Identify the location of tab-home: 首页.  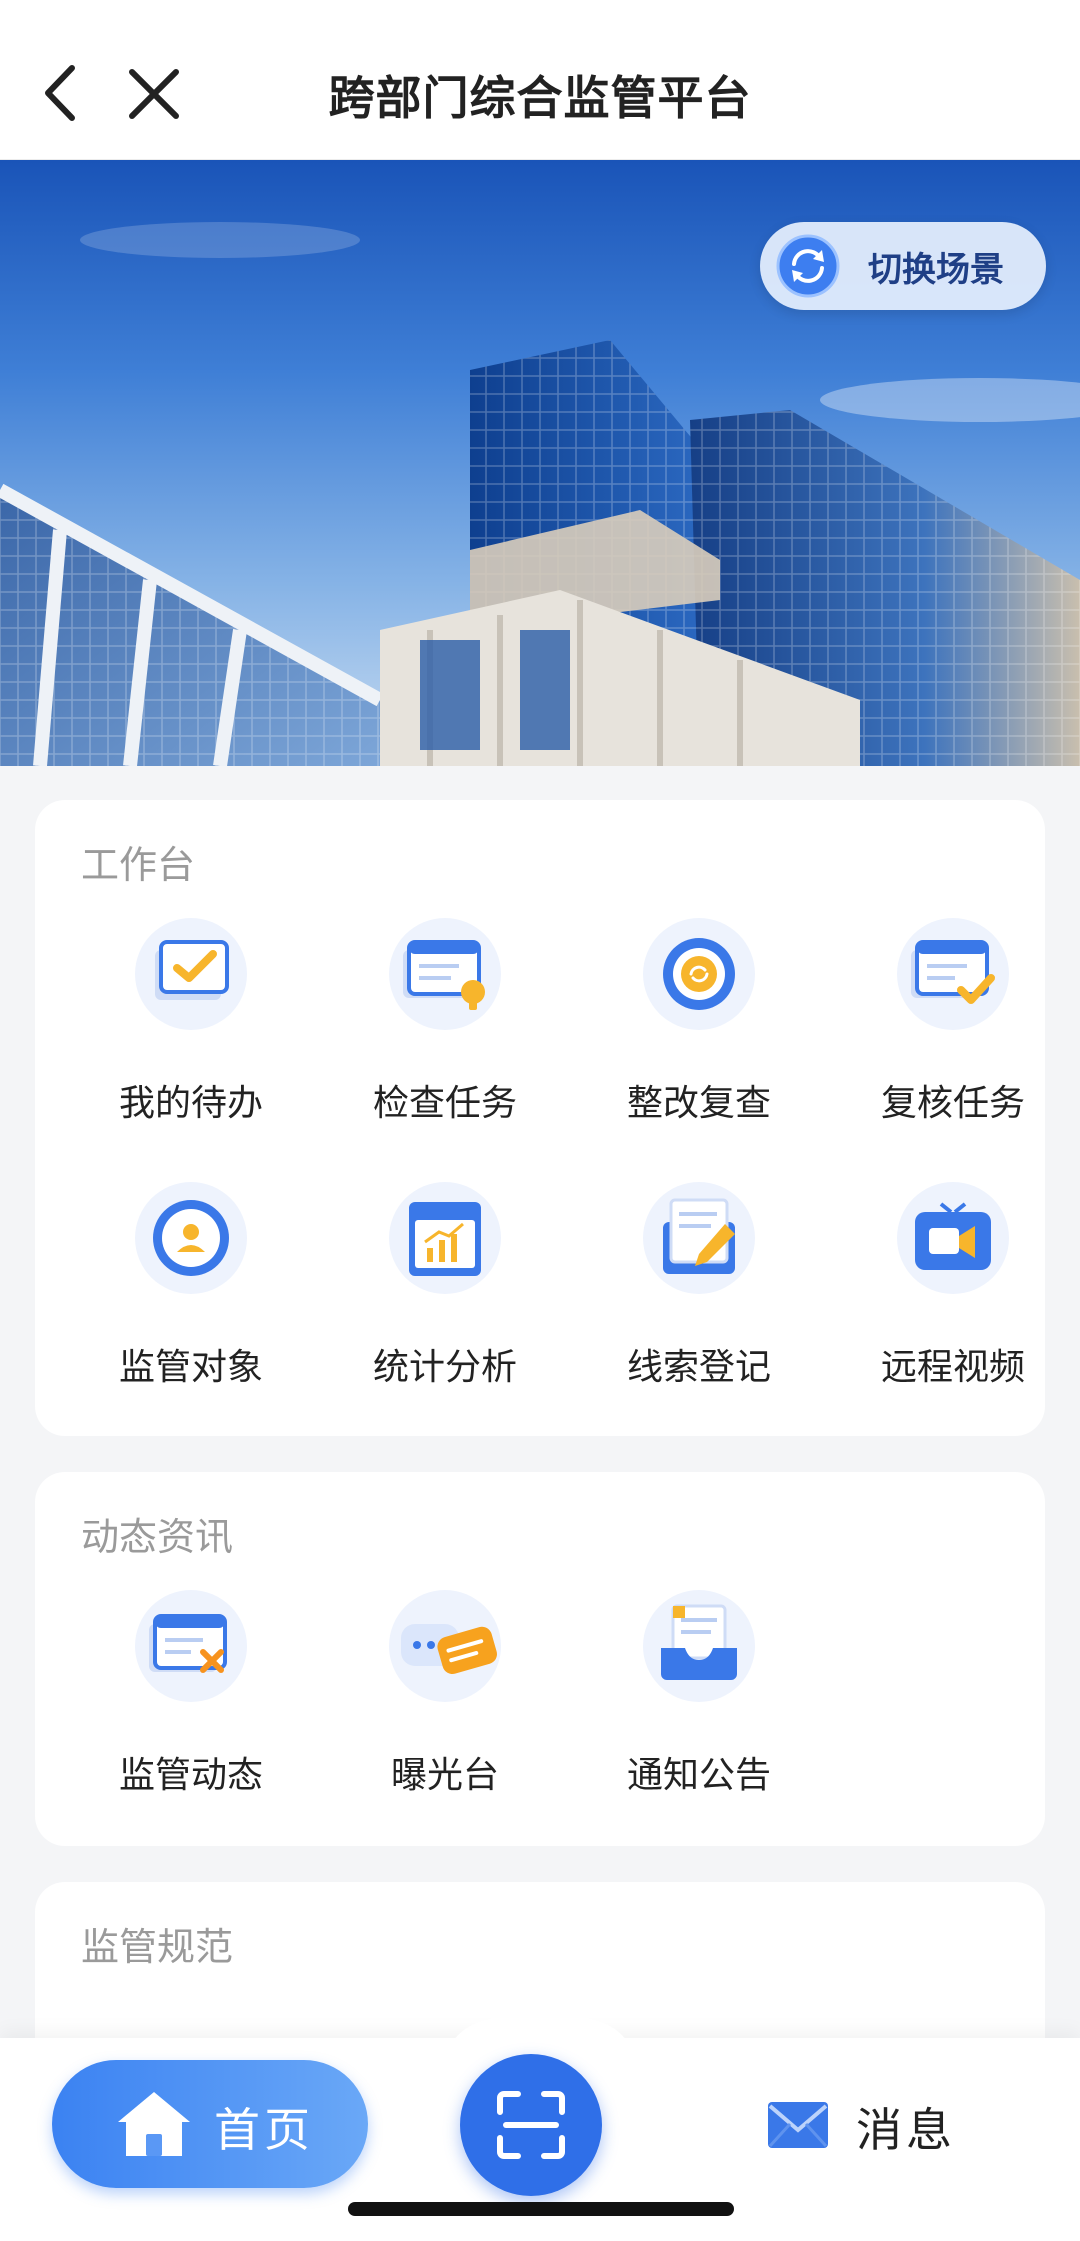
(210, 2124).